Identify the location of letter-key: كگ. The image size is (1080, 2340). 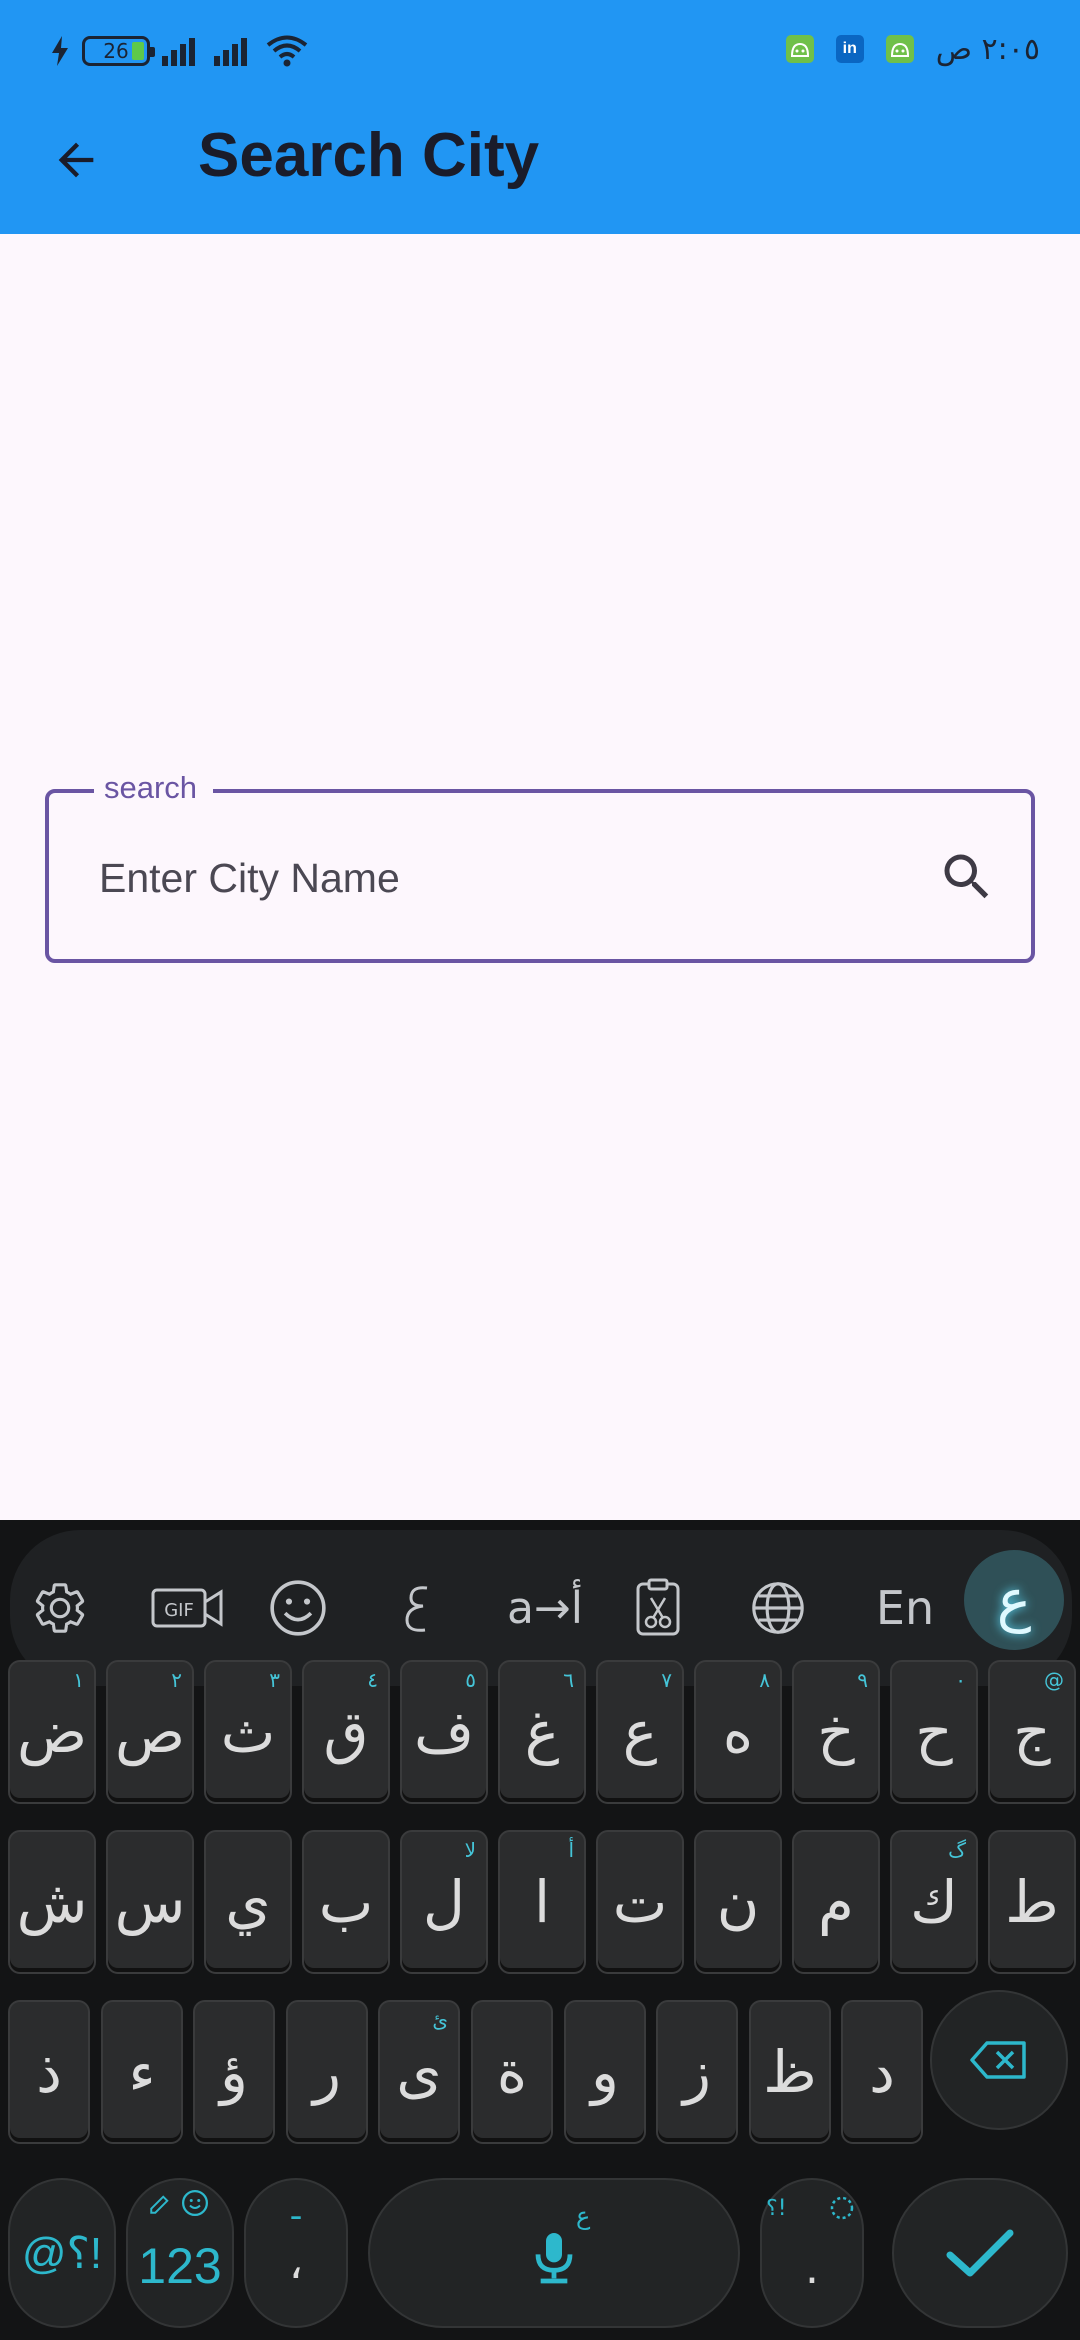
(934, 1902).